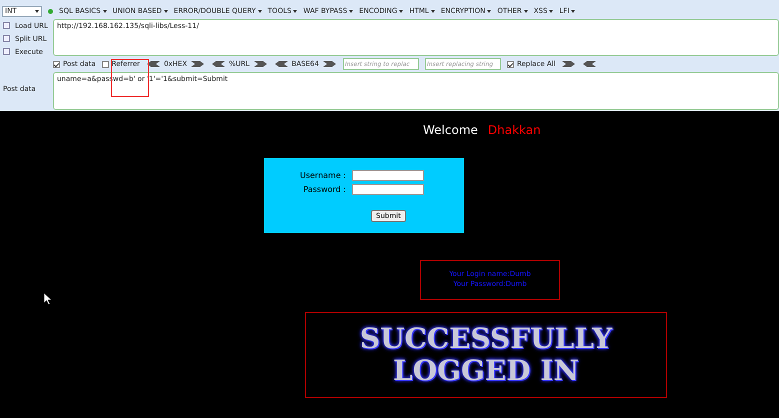 The image size is (779, 418). What do you see at coordinates (37, 11) in the screenshot?
I see `caret-icon` at bounding box center [37, 11].